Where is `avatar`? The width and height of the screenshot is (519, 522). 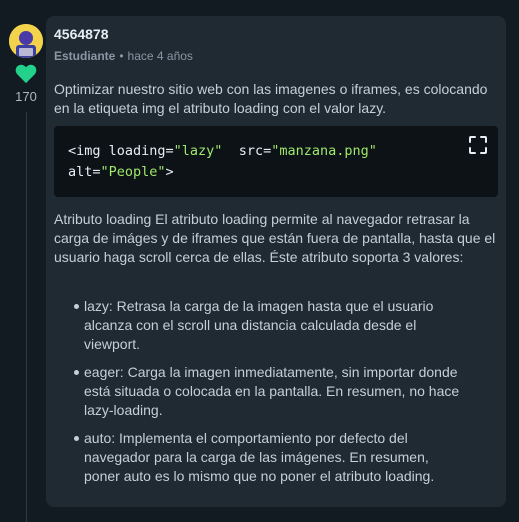 avatar is located at coordinates (26, 41).